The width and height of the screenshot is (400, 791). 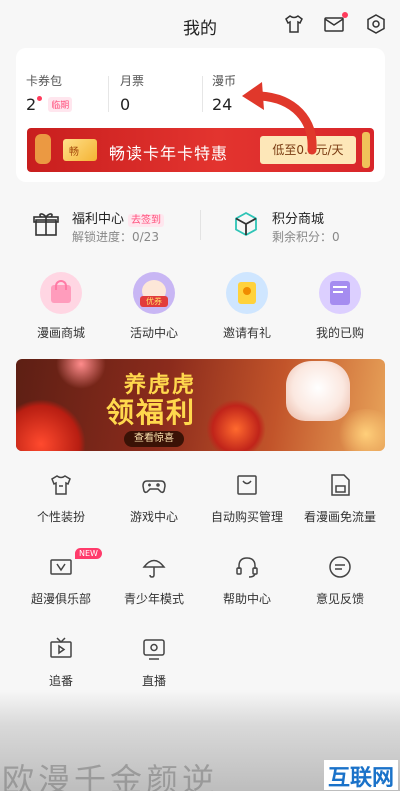 I want to click on annual-card-banner: 畅 畅读卡年卡特惠 低至0.3元/天, so click(x=200, y=150).